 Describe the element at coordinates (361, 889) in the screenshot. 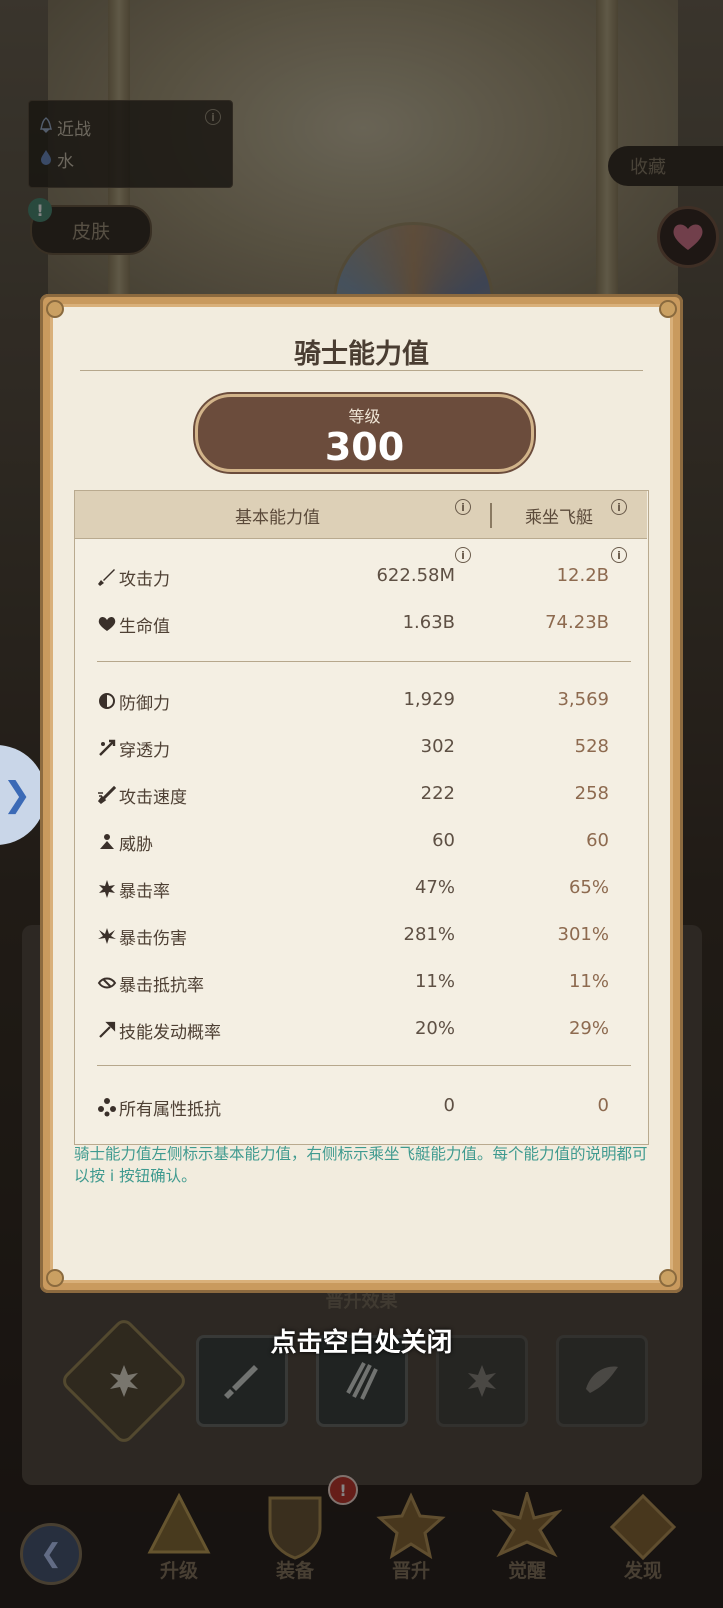

I see `stat-row-crit-rate: 暴击率 47% 65%` at that location.